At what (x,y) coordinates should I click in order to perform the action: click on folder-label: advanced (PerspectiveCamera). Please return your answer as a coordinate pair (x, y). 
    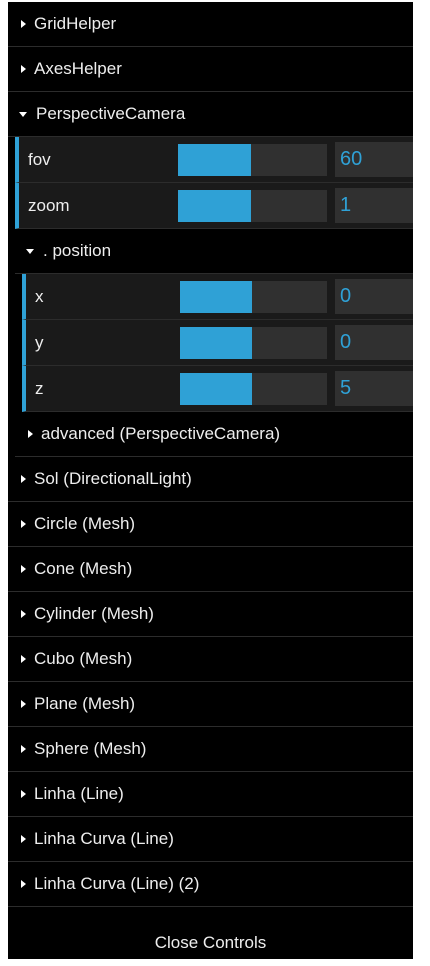
    Looking at the image, I should click on (161, 433).